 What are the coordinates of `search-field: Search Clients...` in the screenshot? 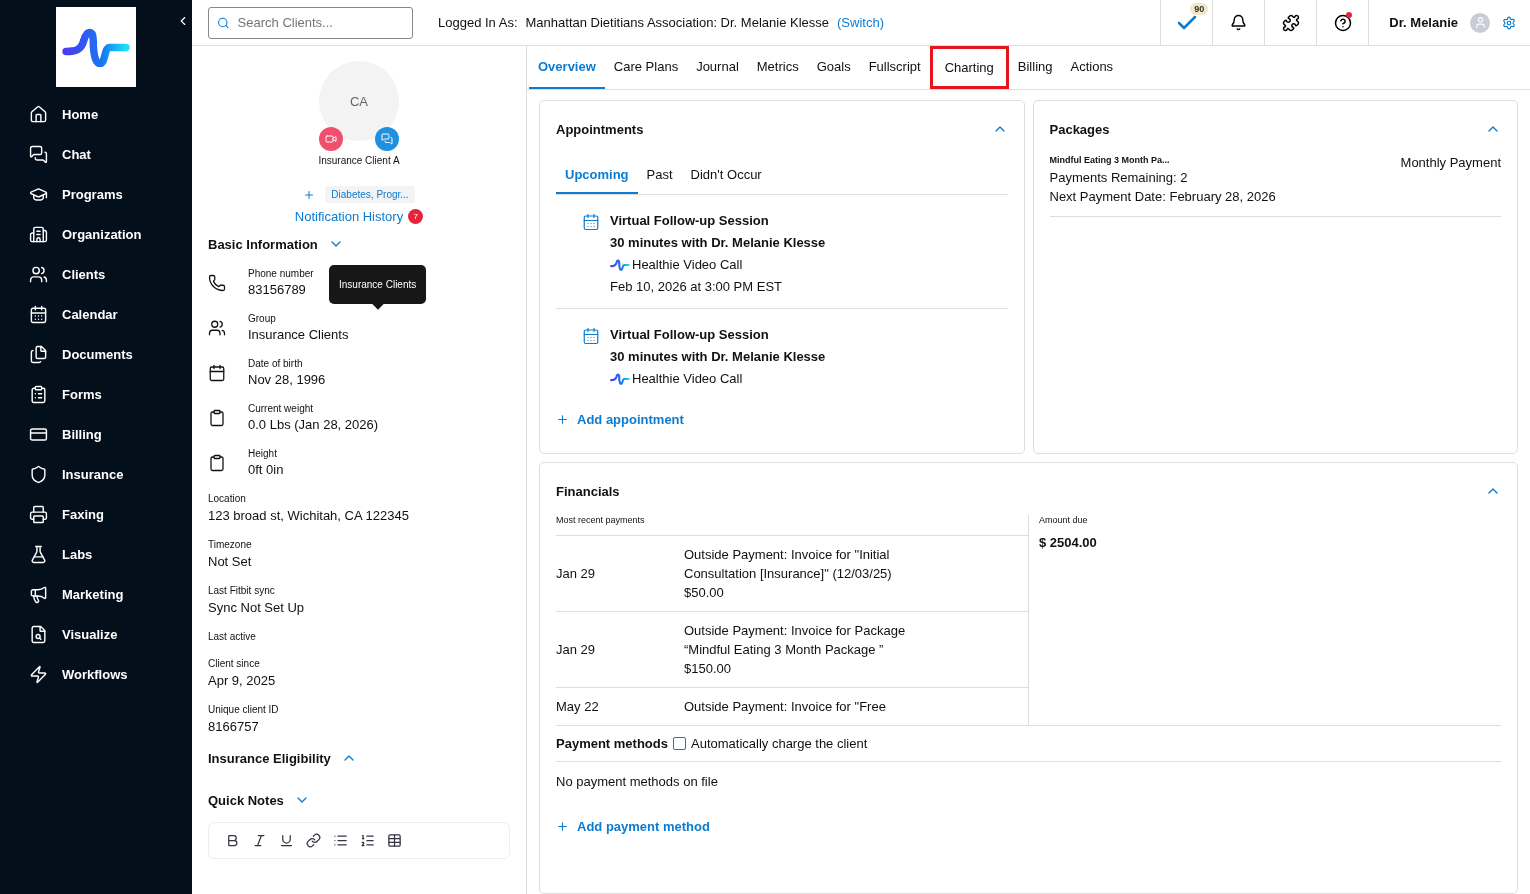 It's located at (310, 22).